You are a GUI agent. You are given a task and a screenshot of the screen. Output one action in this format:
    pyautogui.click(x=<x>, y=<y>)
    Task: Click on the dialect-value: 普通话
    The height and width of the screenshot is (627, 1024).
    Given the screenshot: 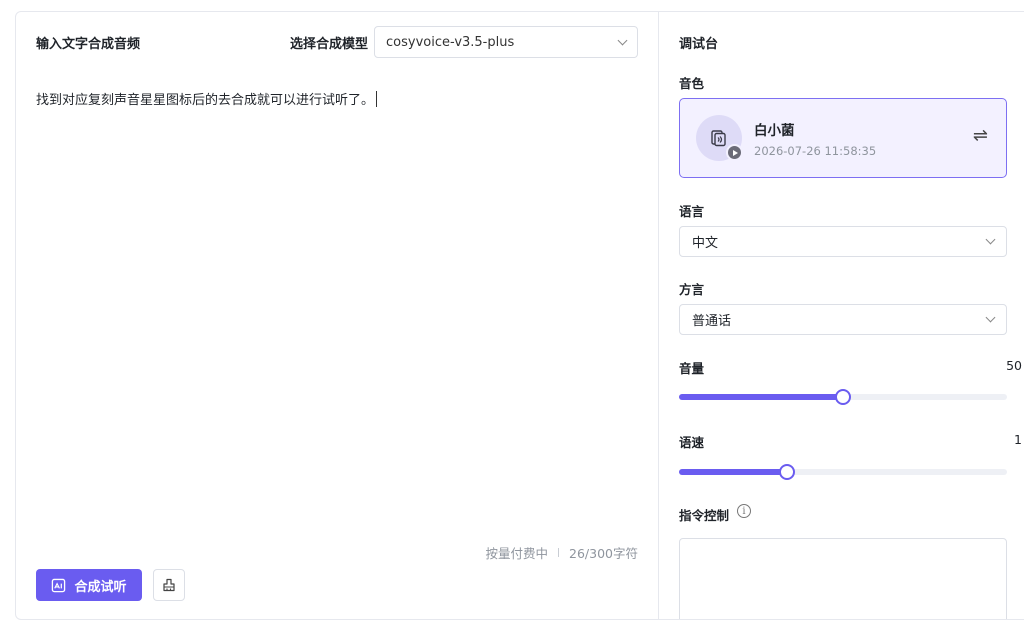 What is the action you would take?
    pyautogui.click(x=712, y=321)
    